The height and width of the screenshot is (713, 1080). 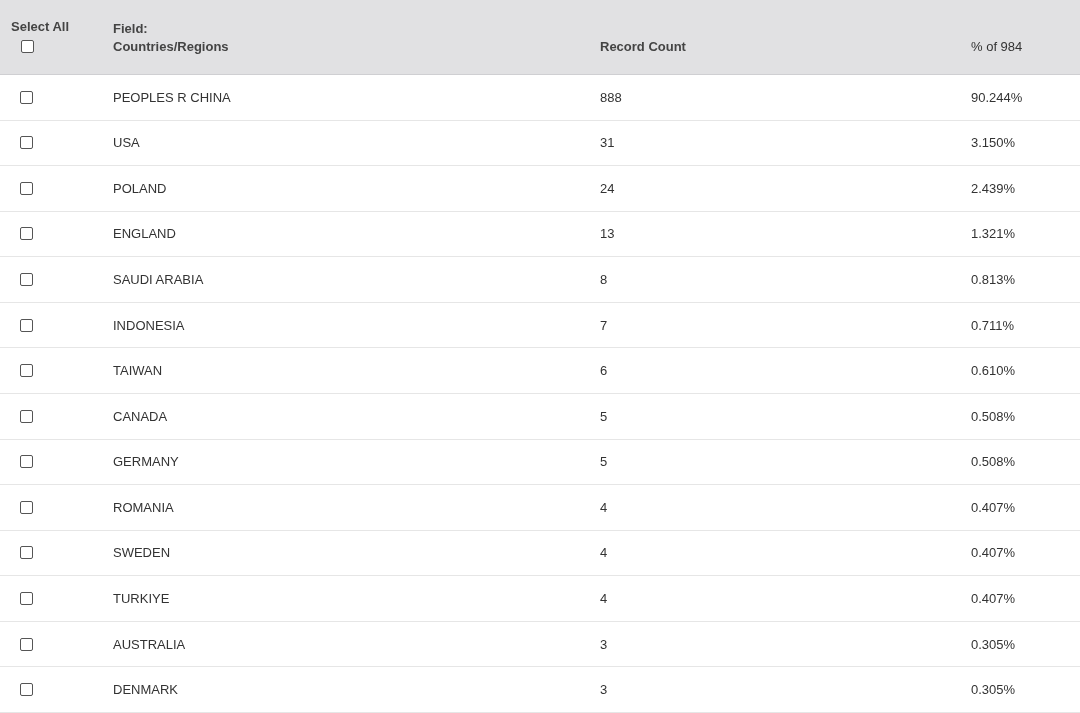 What do you see at coordinates (144, 234) in the screenshot?
I see `country-cell: ENGLAND` at bounding box center [144, 234].